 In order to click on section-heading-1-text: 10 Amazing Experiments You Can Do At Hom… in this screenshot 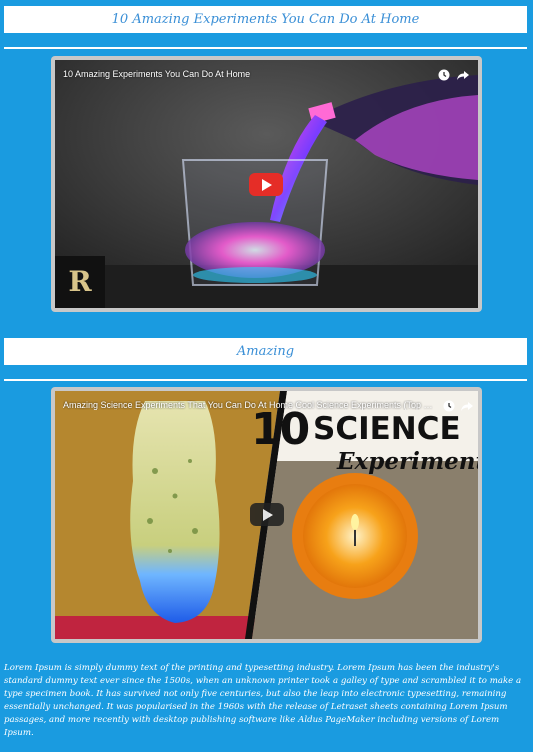, I will do `click(265, 19)`.